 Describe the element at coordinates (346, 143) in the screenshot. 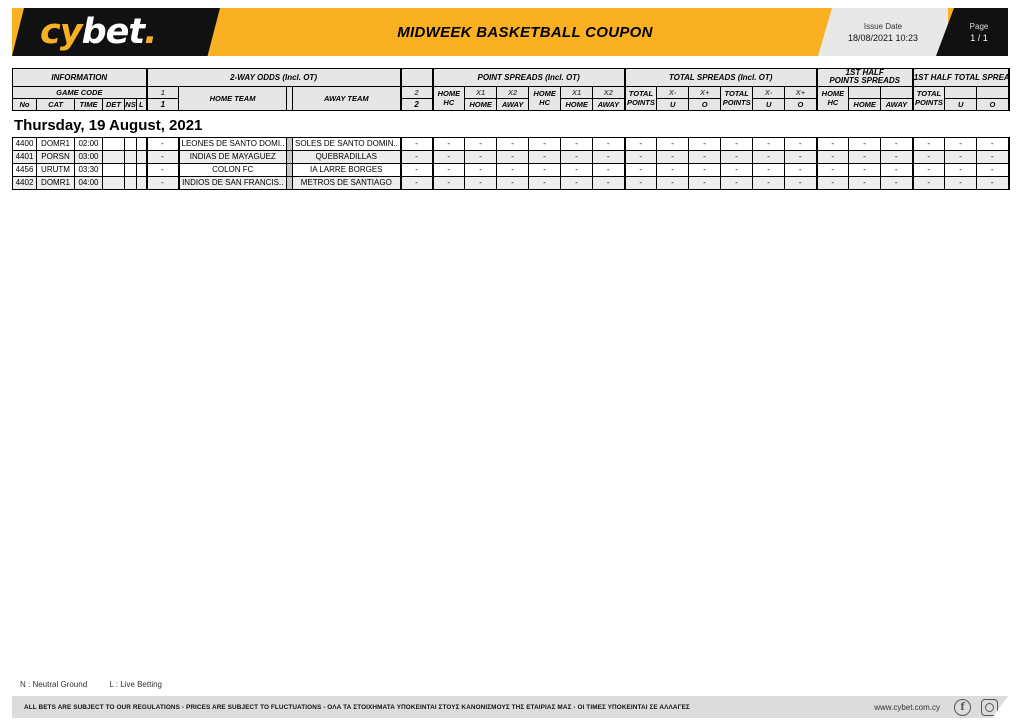

I see `cell-away-team: SOLES DE SANTO DOMIN..` at that location.